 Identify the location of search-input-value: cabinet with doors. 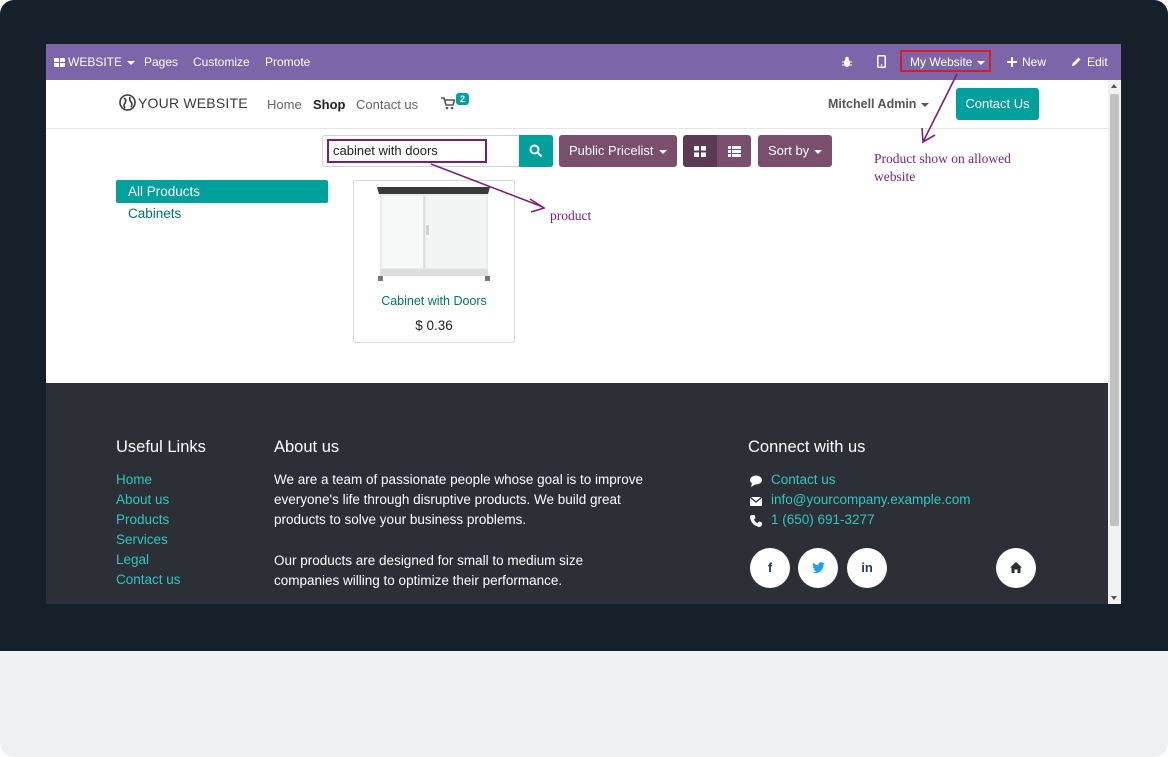
(407, 151).